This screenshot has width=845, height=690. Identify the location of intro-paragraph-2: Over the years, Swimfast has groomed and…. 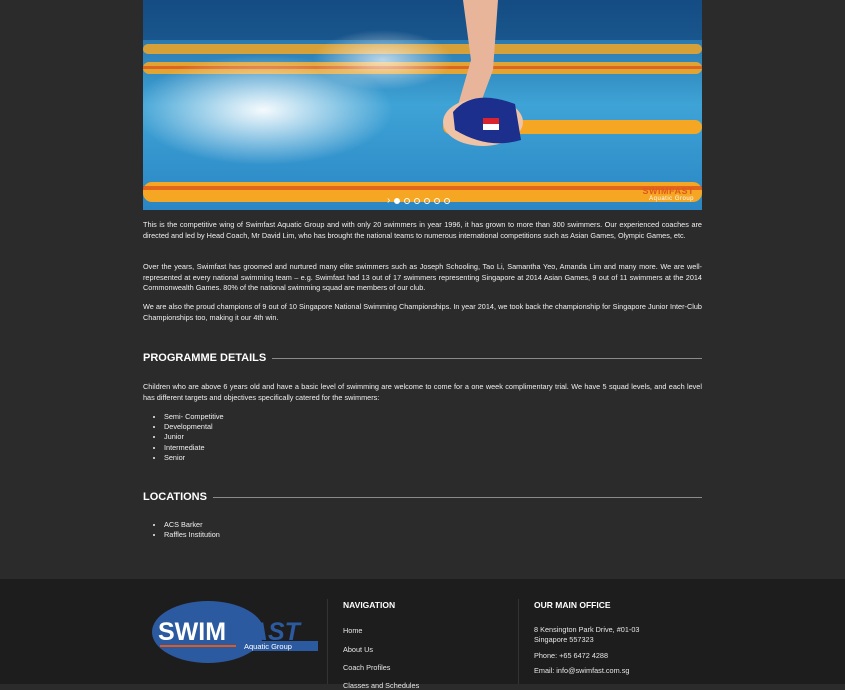
(422, 277).